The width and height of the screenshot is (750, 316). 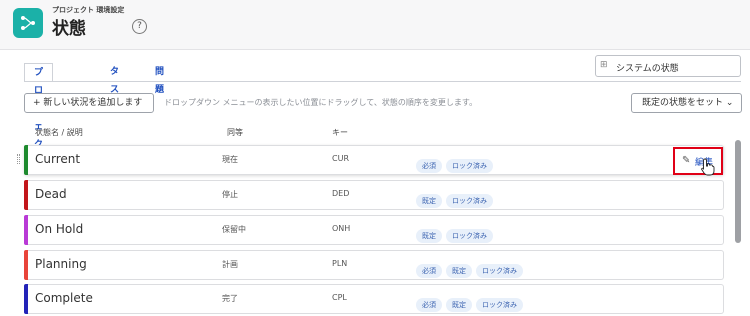 I want to click on status-name: Complete, so click(x=64, y=298).